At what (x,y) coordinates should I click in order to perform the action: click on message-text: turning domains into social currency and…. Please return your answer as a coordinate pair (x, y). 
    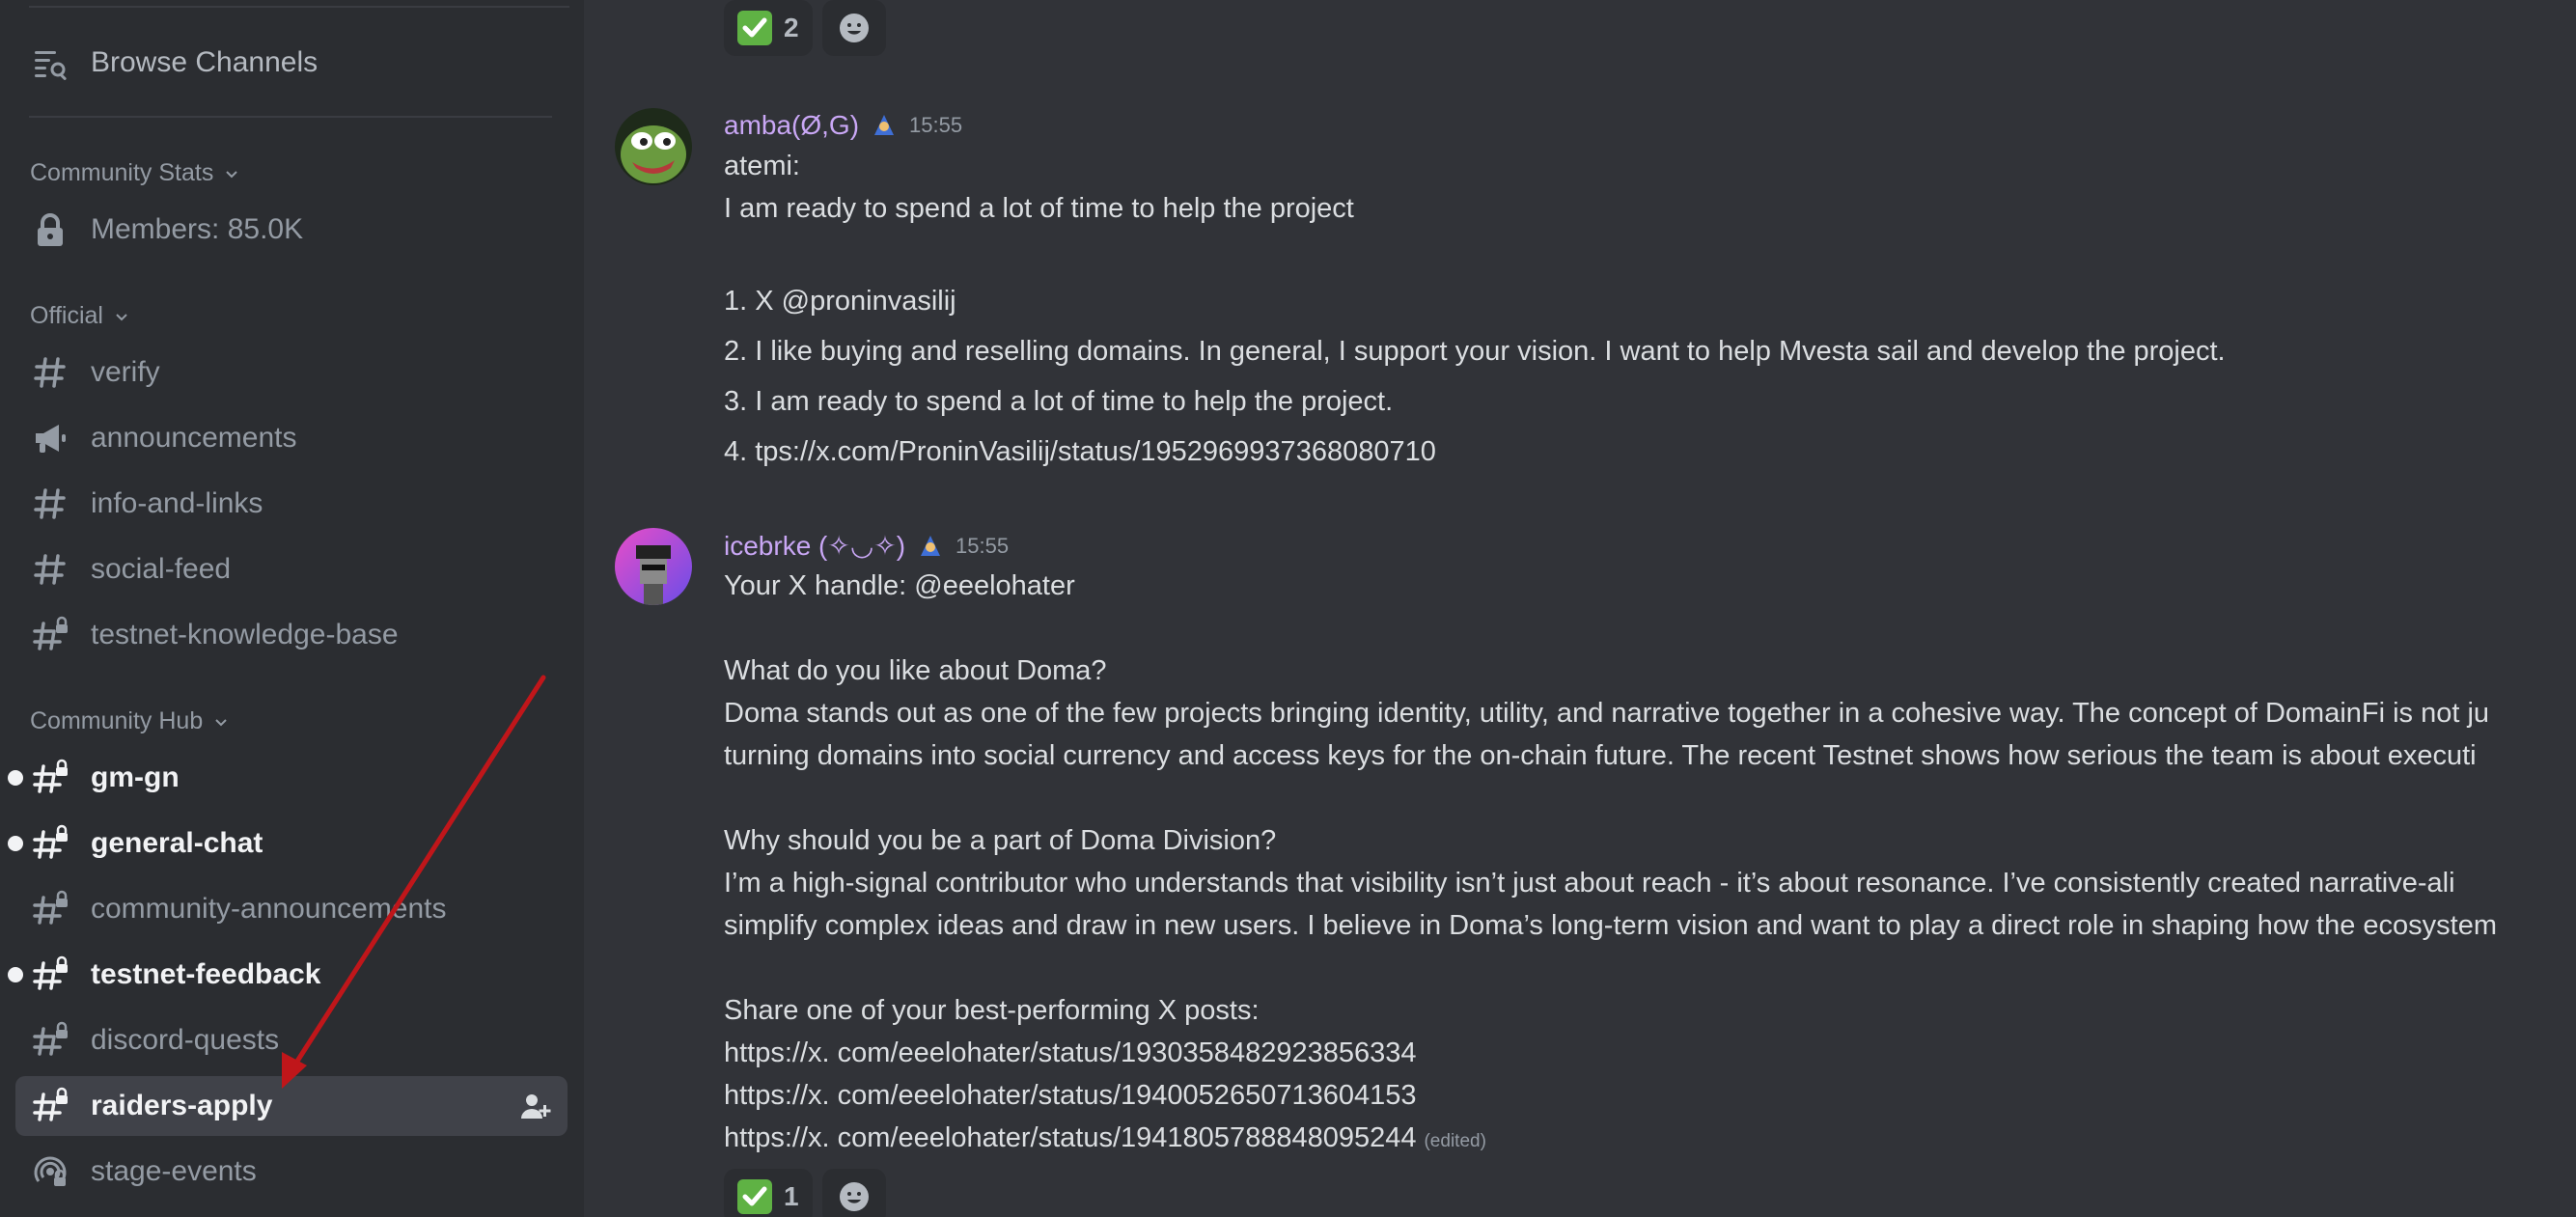
    Looking at the image, I should click on (1600, 755).